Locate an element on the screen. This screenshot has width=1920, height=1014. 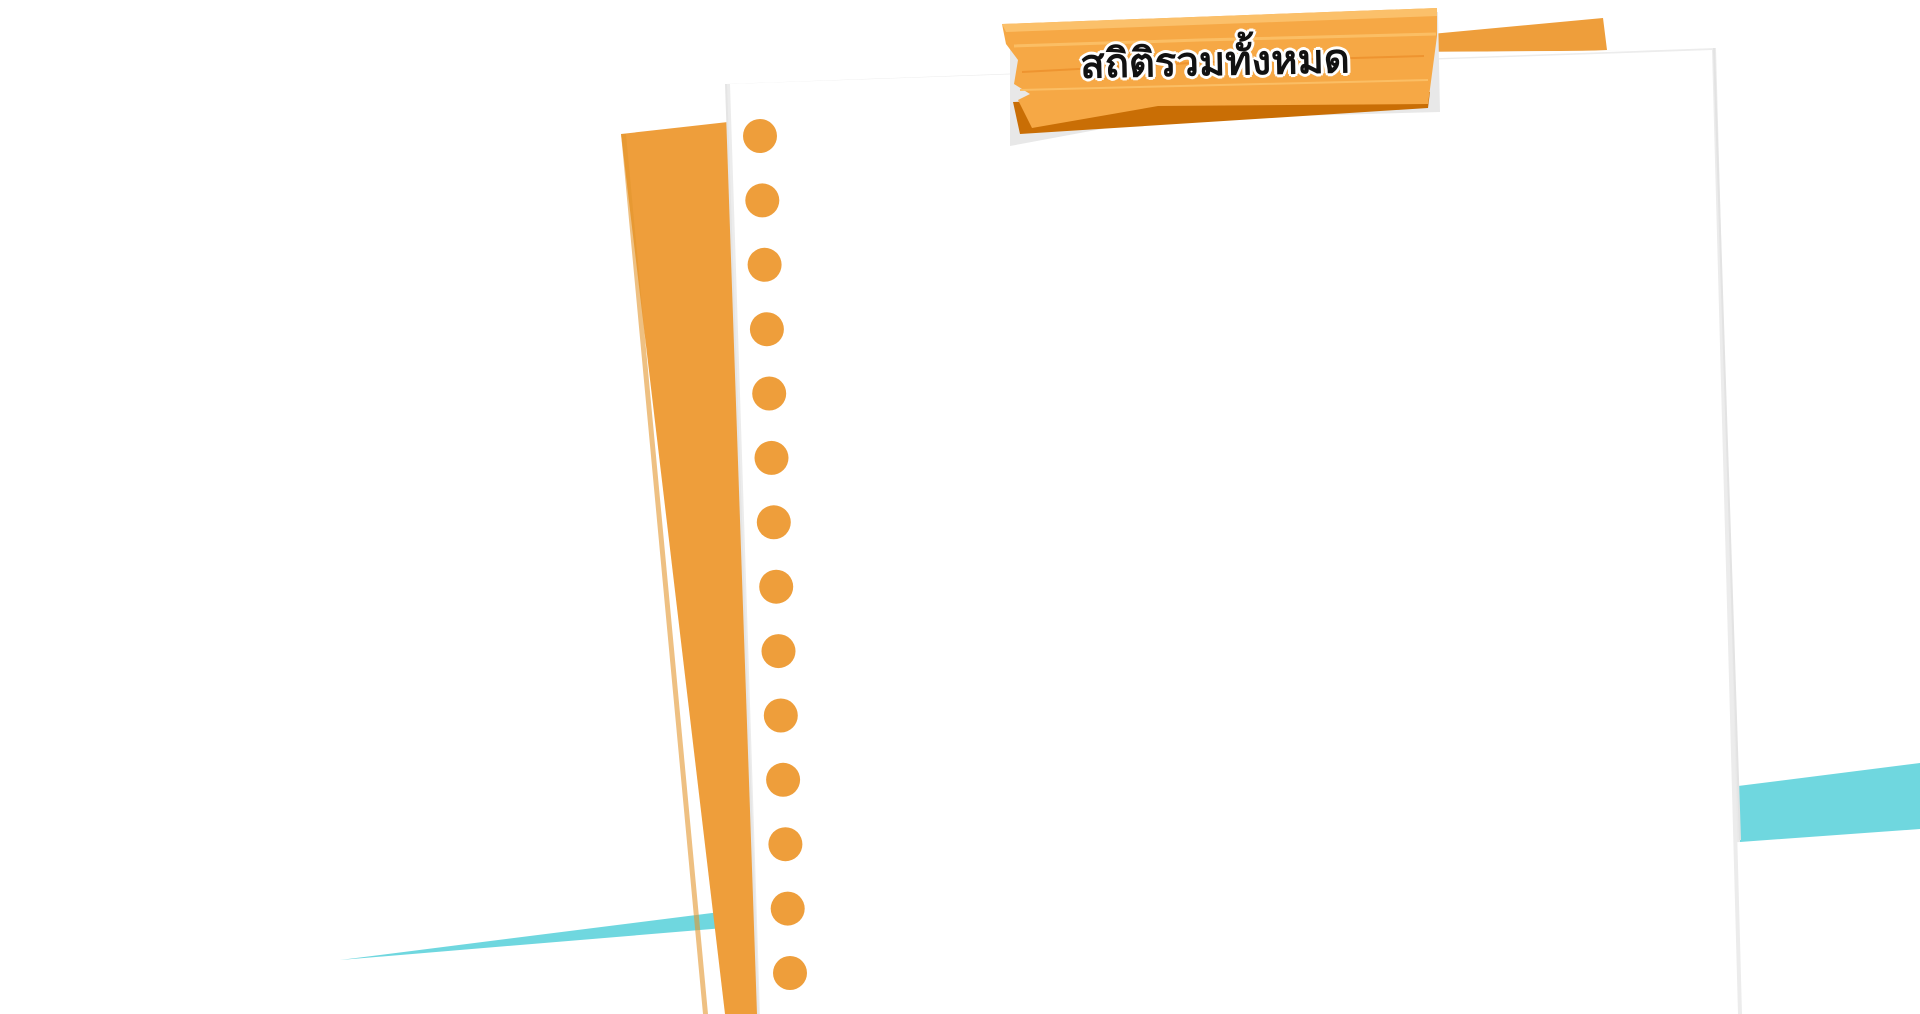
stats-title: สถิติรวมทั้งหมด is located at coordinates (1215, 62).